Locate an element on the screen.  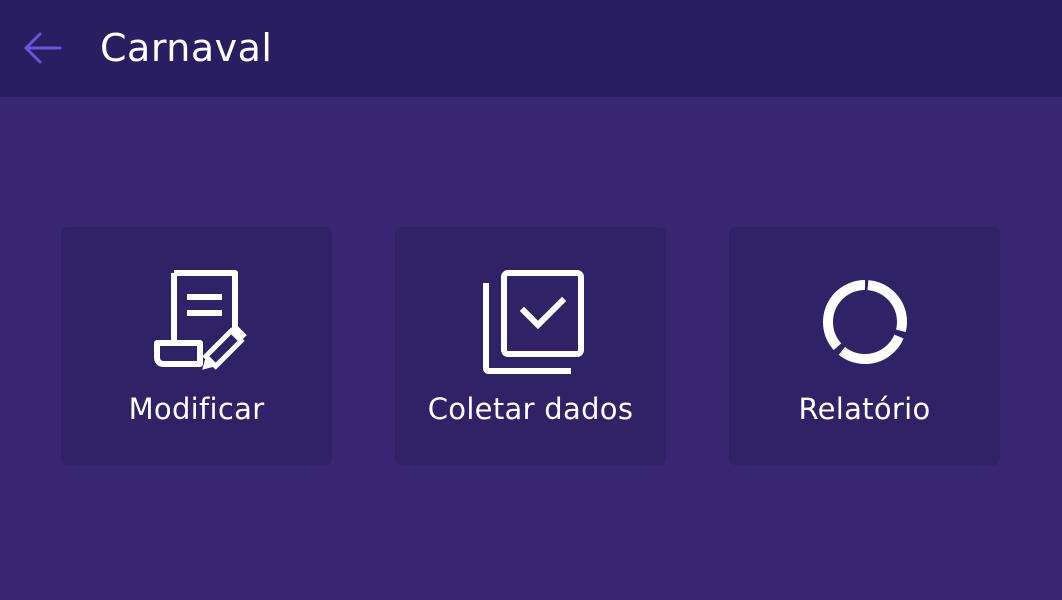
modify-card-button: Modificar is located at coordinates (196, 346).